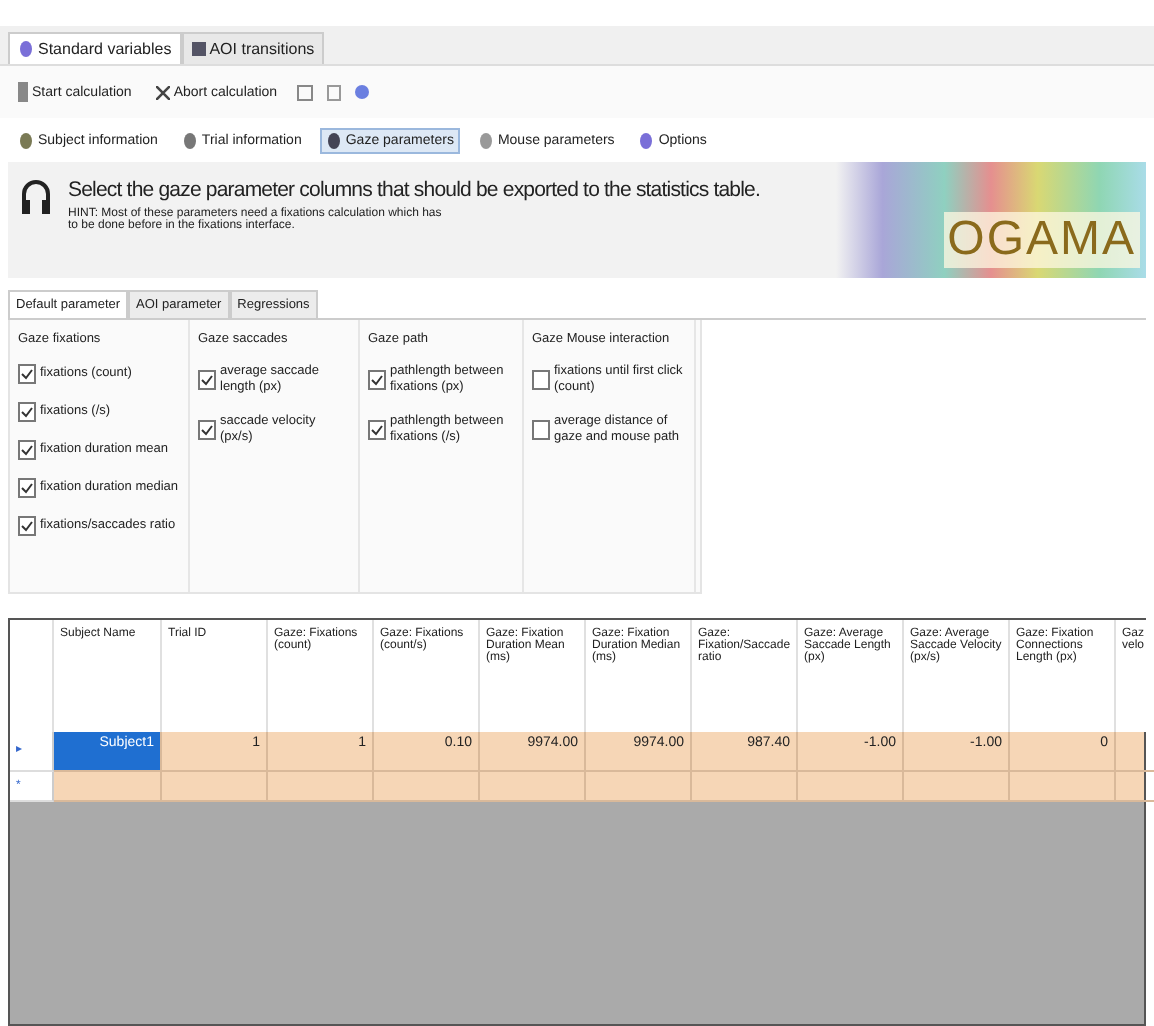 This screenshot has width=1154, height=1026. I want to click on tab: AOI transitions, so click(253, 48).